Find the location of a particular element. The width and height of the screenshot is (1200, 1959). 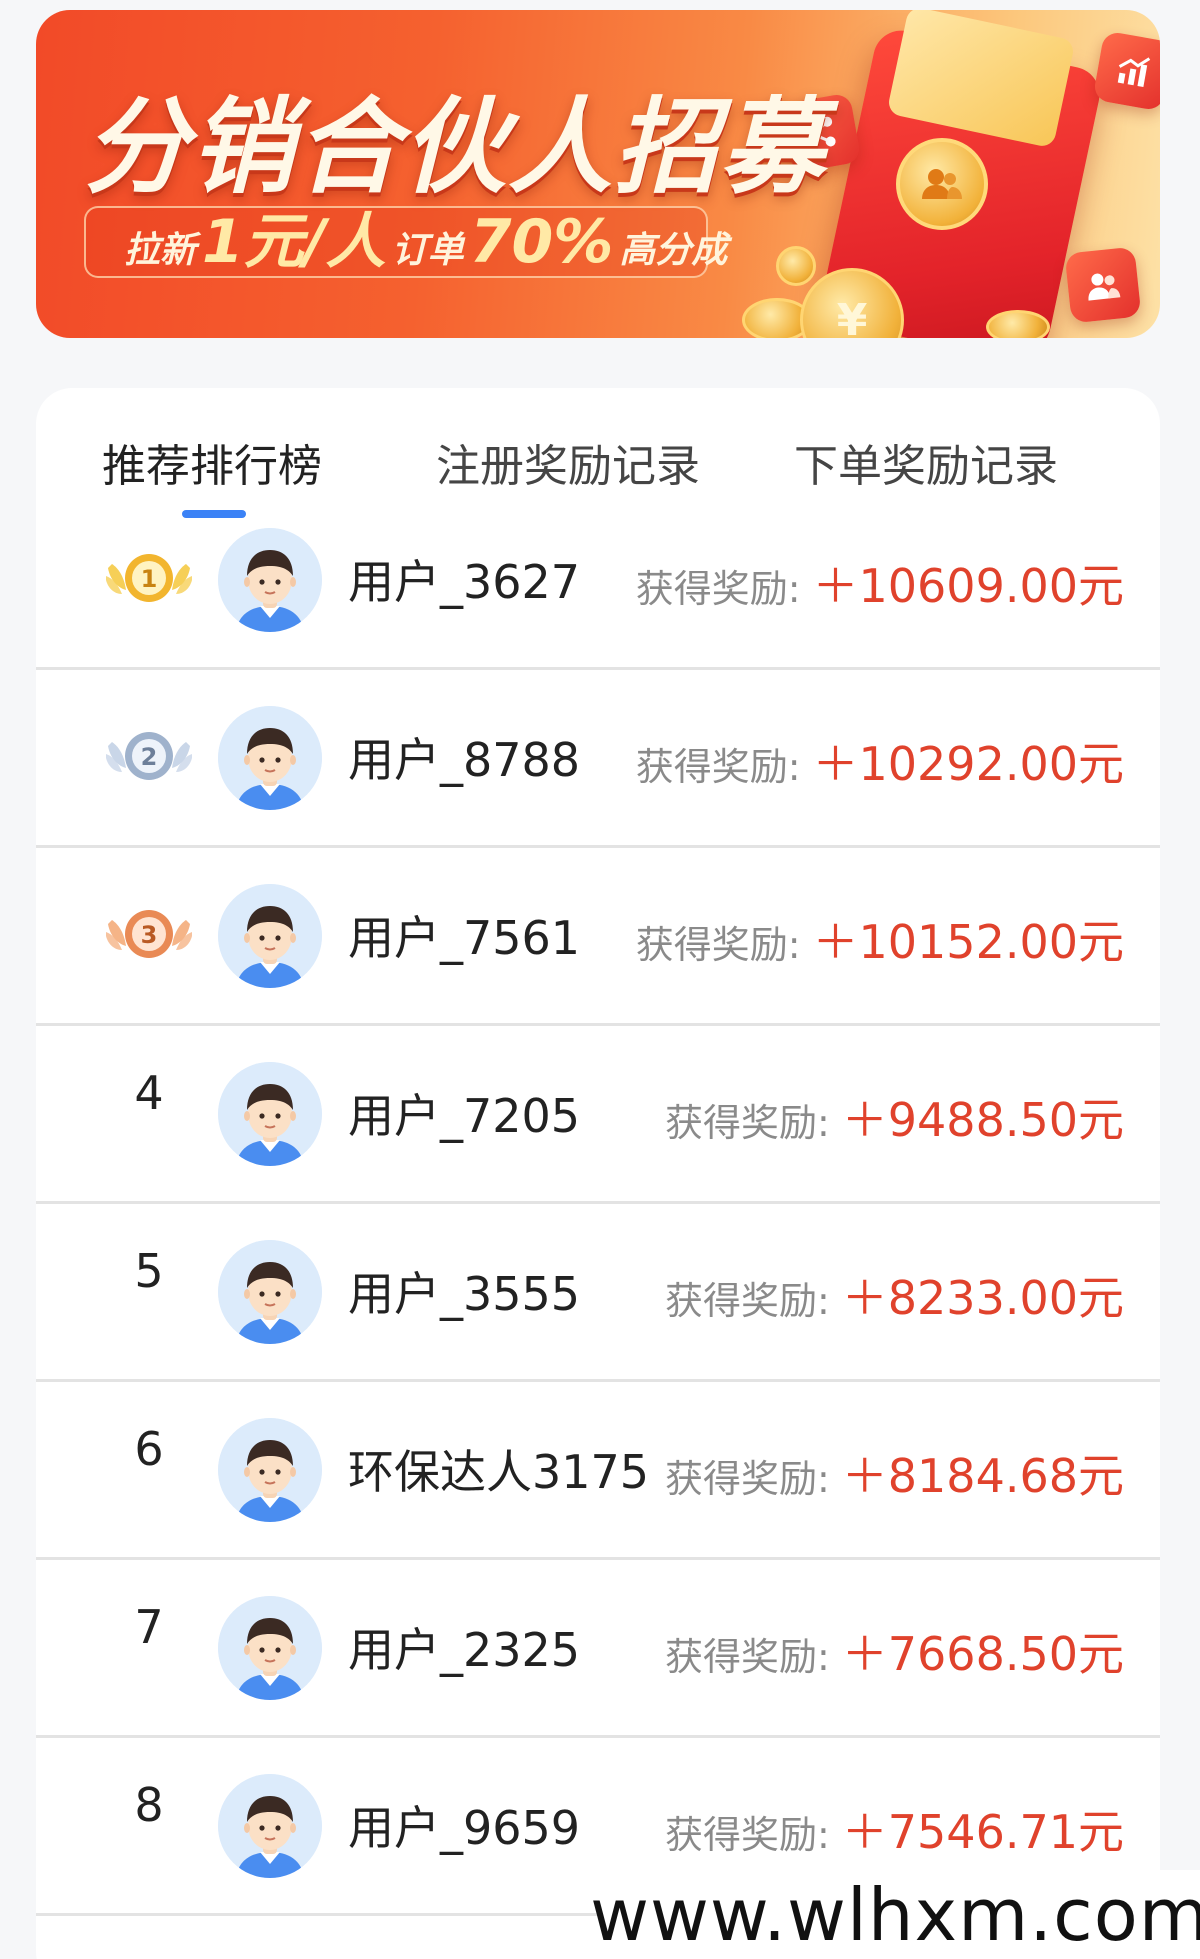

reward-amount: ＋10292.00元 is located at coordinates (968, 764).